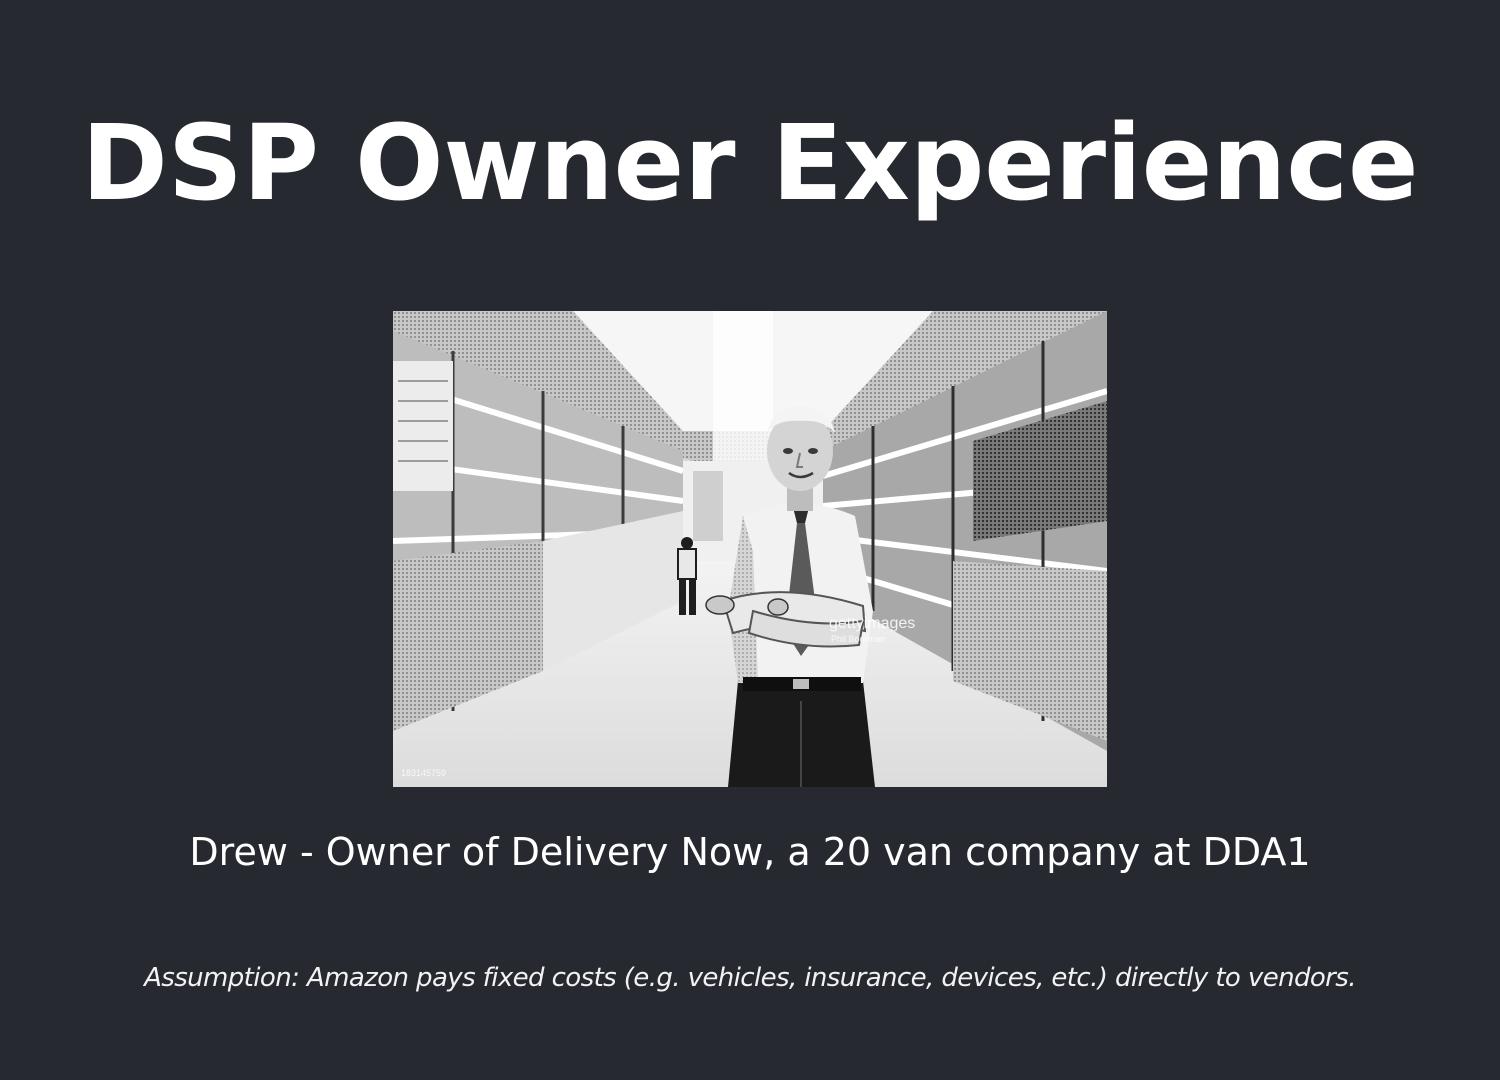  Describe the element at coordinates (872, 623) in the screenshot. I see `watermark-brand: gettyimages` at that location.